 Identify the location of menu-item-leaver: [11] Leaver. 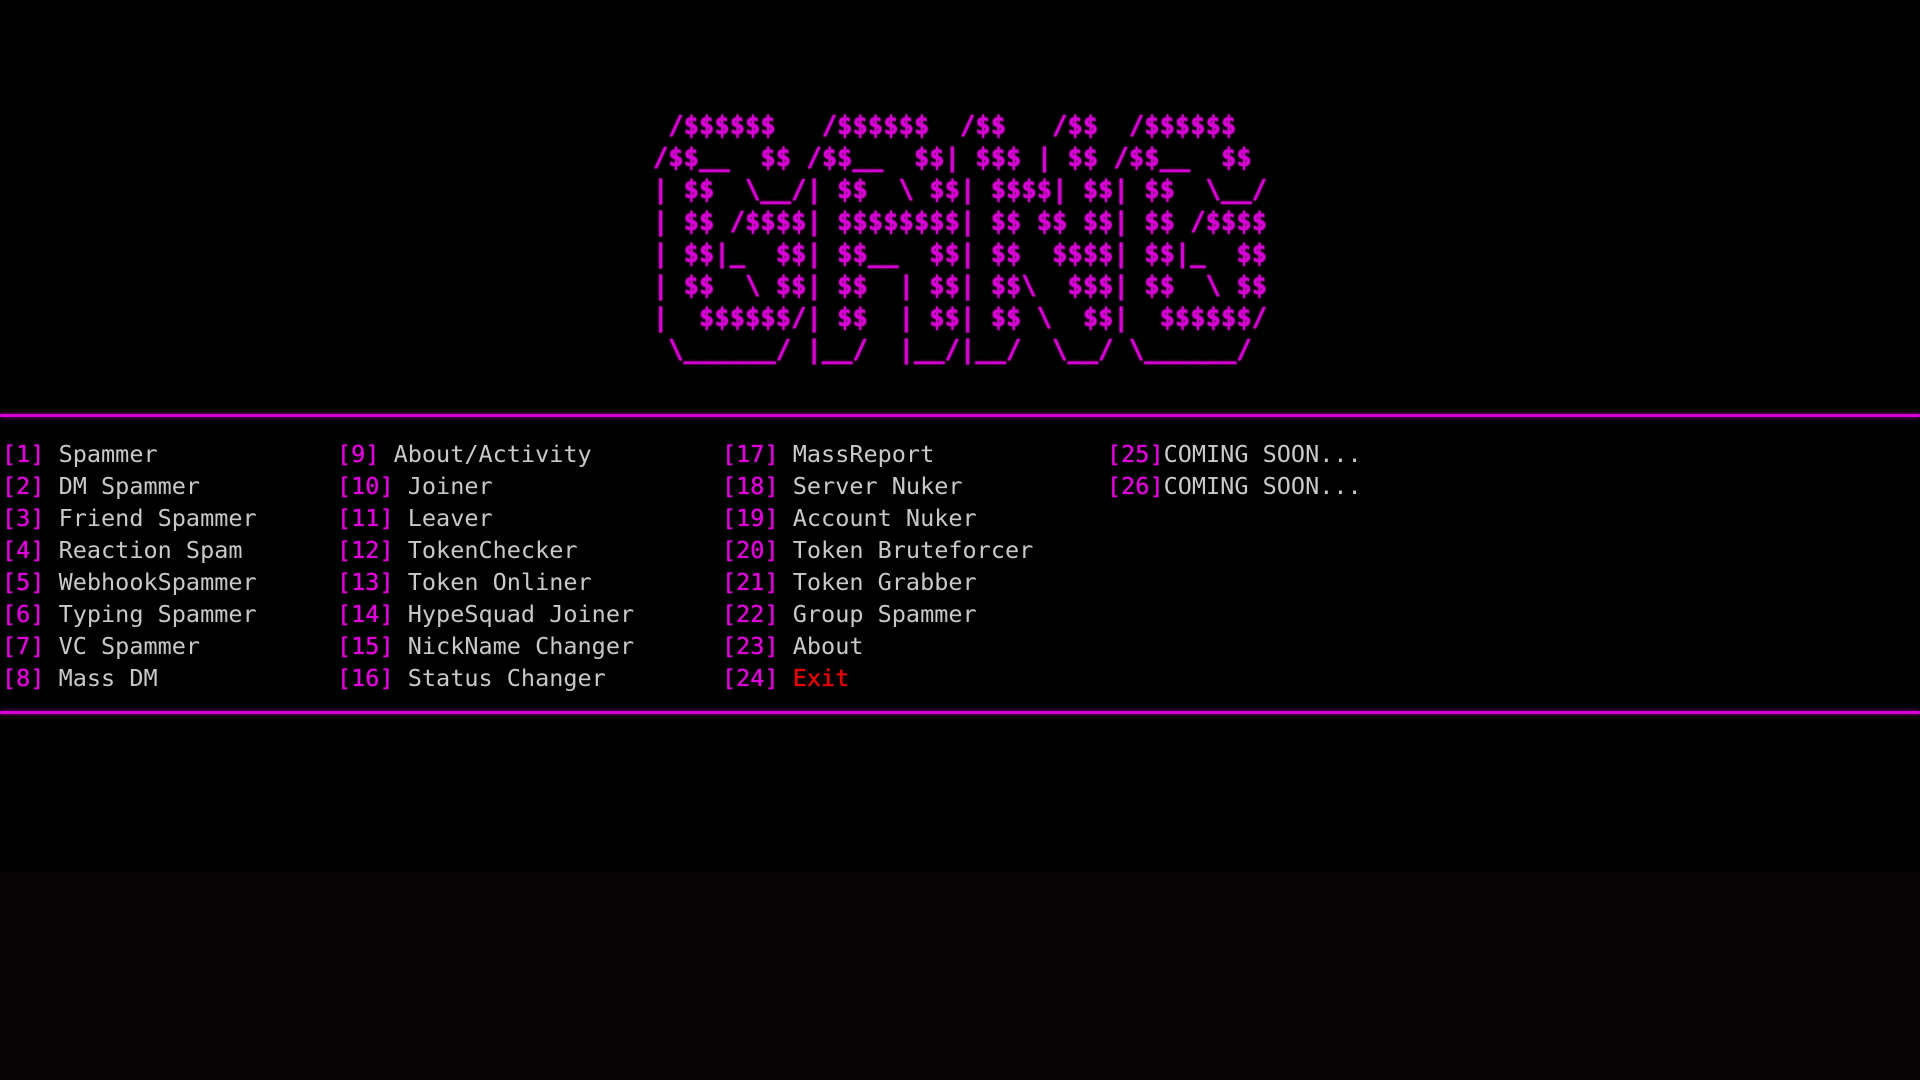
(485, 518).